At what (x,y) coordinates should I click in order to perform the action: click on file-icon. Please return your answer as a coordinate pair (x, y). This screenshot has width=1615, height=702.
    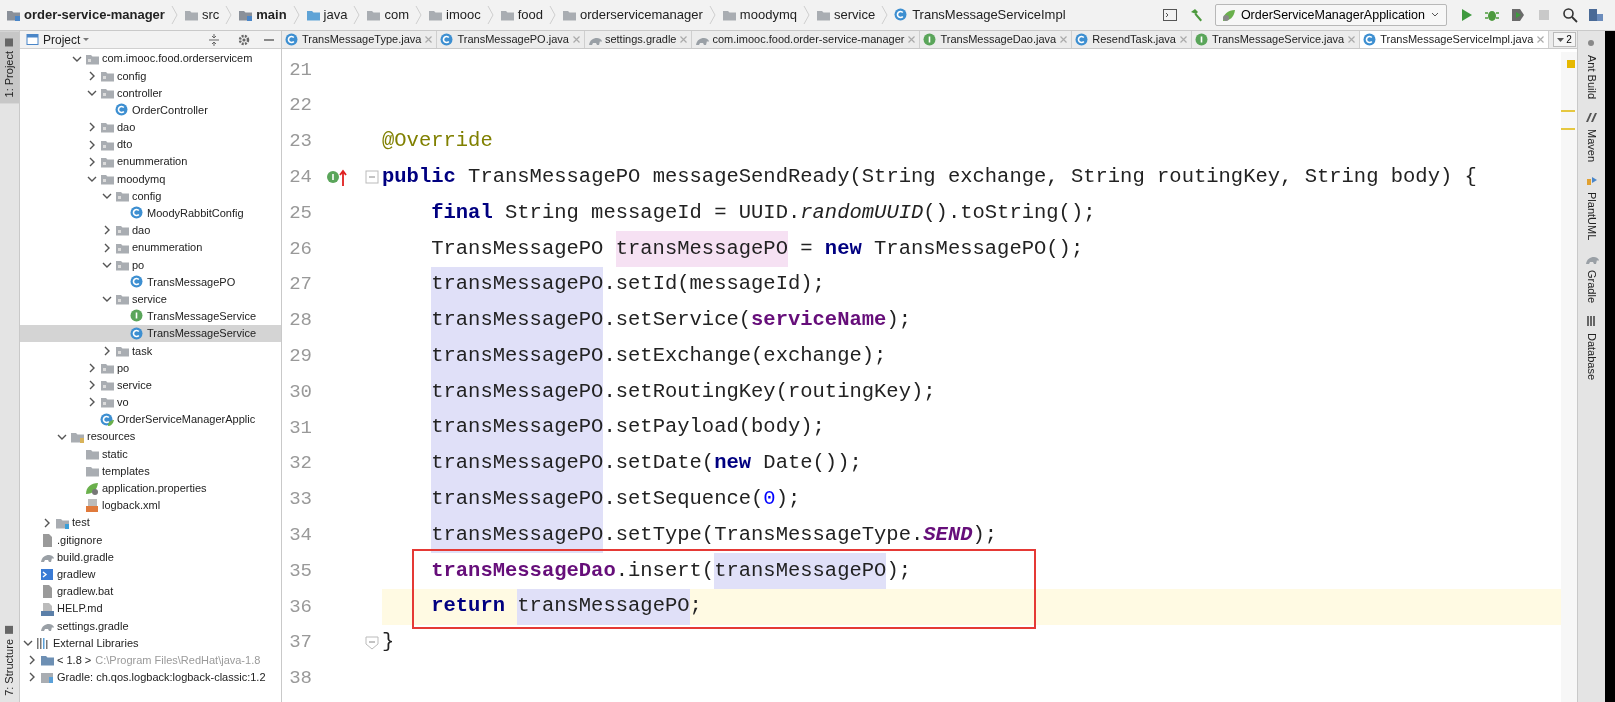
    Looking at the image, I should click on (47, 539).